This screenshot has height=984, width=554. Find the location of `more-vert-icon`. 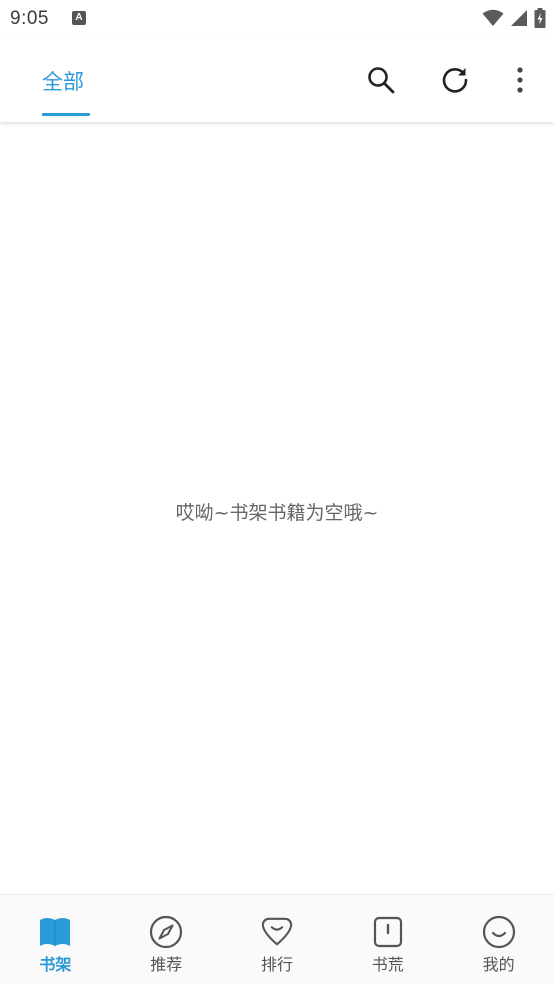

more-vert-icon is located at coordinates (520, 80).